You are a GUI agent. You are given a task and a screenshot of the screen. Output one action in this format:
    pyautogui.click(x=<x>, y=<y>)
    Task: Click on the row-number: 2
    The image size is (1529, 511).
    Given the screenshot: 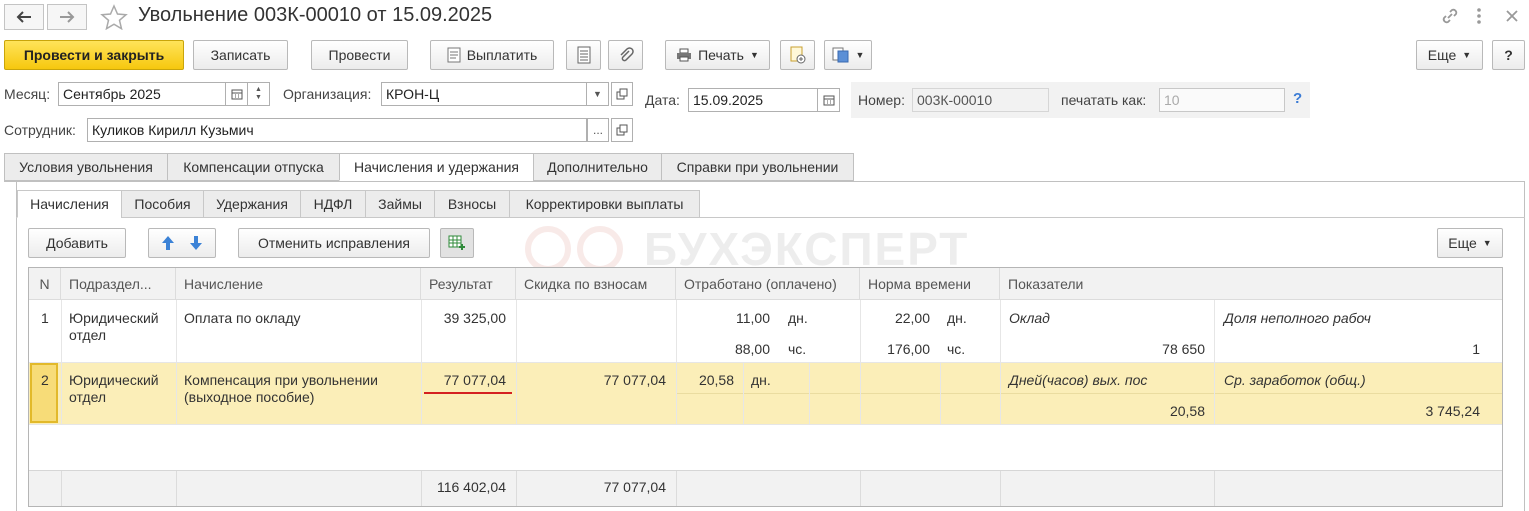 What is the action you would take?
    pyautogui.click(x=45, y=380)
    